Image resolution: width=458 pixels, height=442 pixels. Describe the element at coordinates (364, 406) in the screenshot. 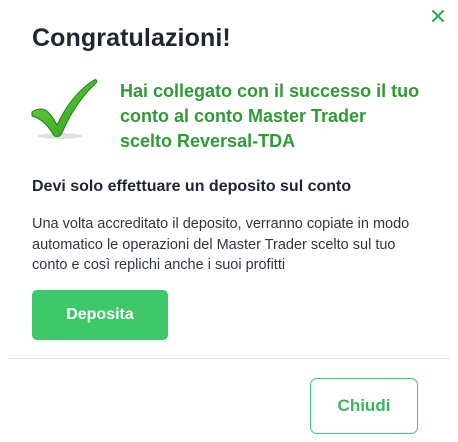

I see `close-button: Chiudi` at that location.